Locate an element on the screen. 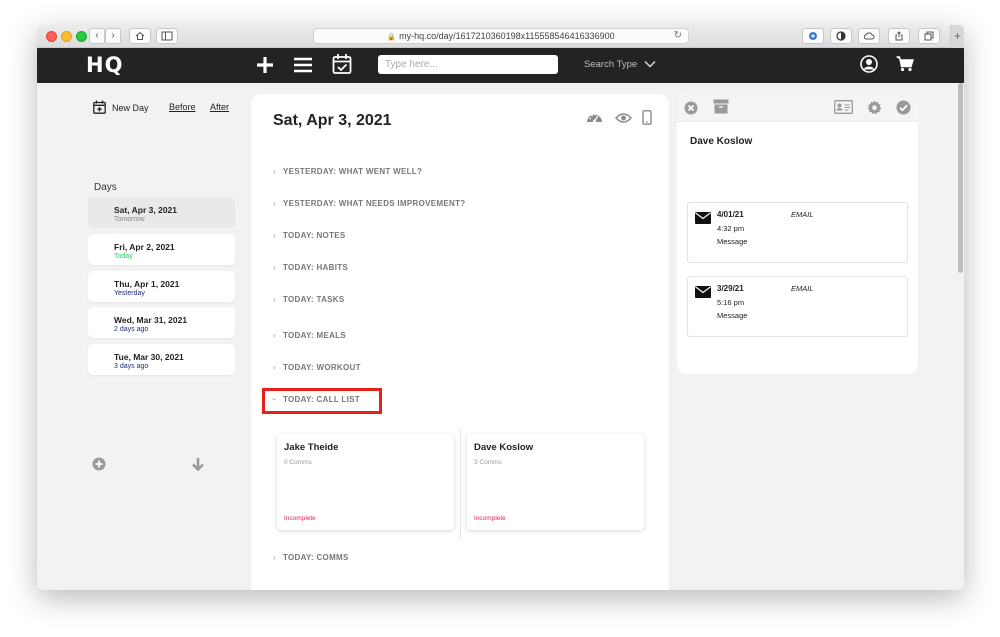  chevron-down-icon is located at coordinates (650, 64).